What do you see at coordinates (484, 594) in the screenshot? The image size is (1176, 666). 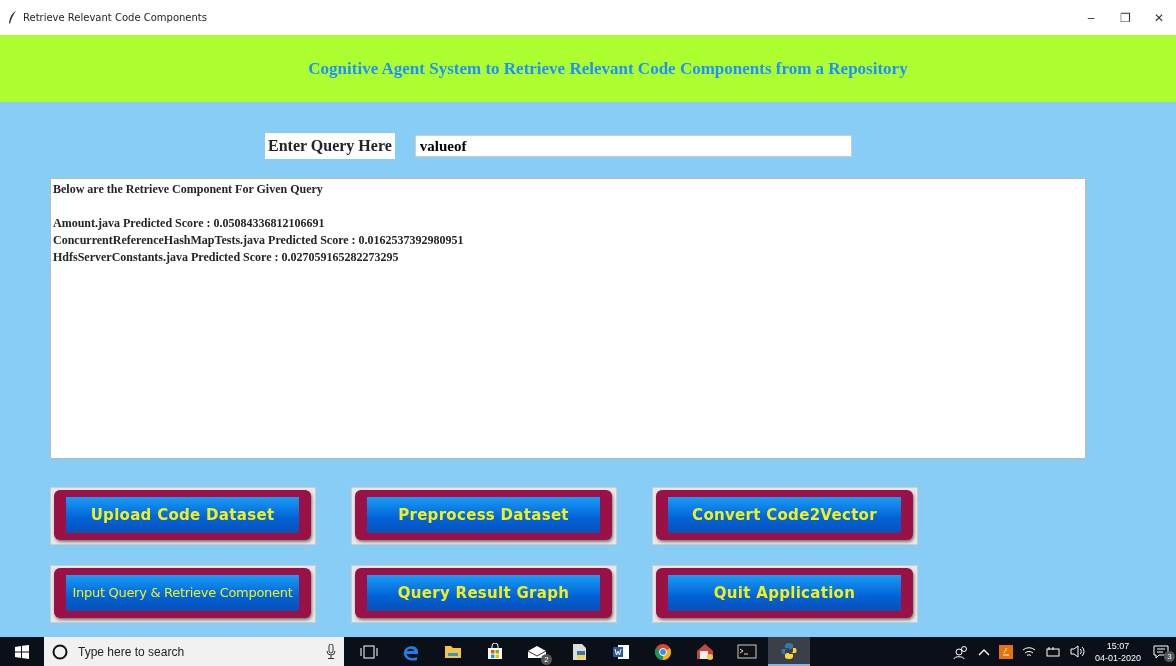 I see `action-button: Query Result Graph` at bounding box center [484, 594].